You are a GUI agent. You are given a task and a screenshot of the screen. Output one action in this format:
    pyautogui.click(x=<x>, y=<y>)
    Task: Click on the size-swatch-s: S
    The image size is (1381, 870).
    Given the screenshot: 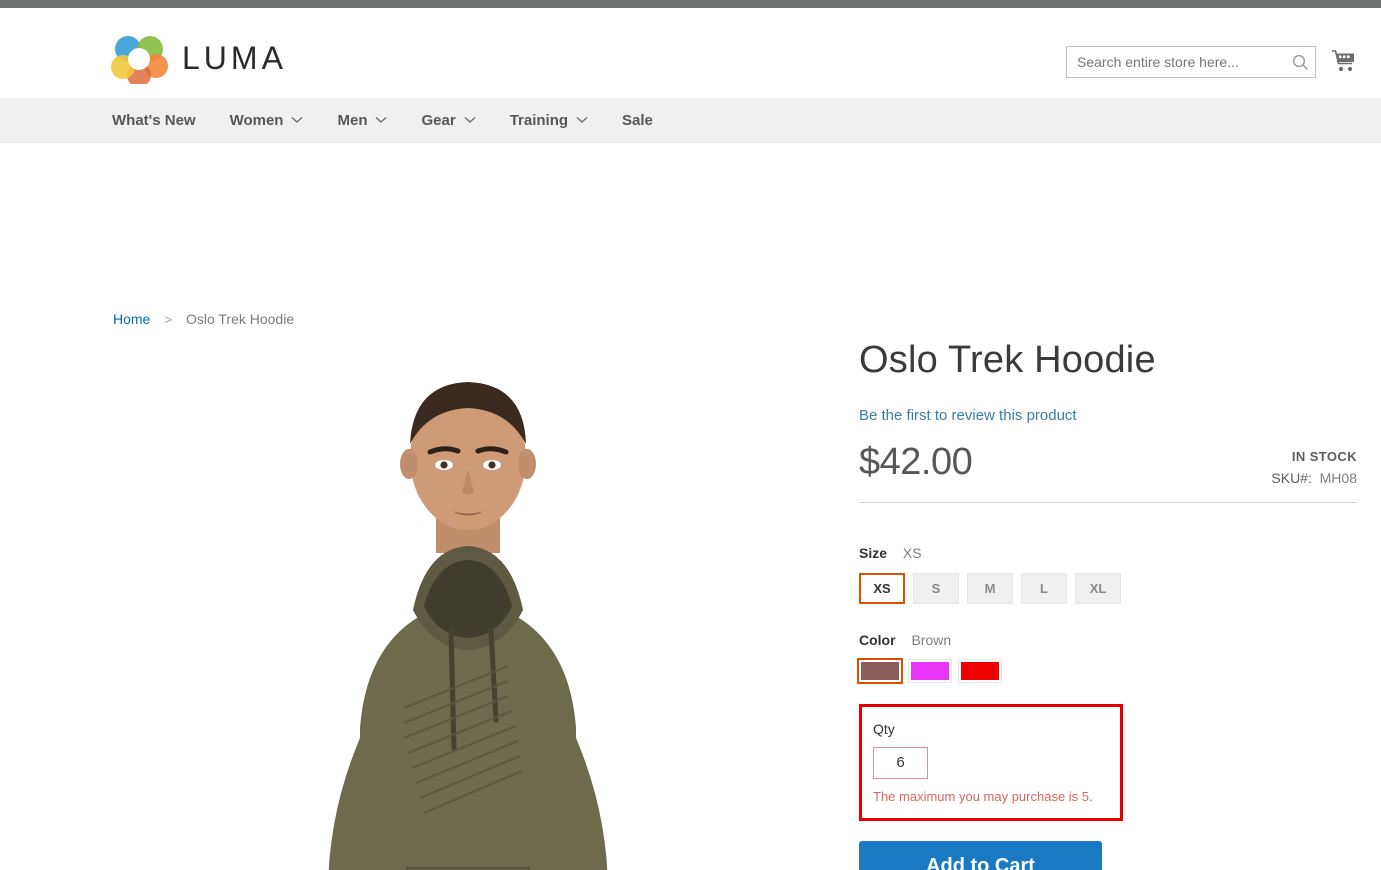 What is the action you would take?
    pyautogui.click(x=936, y=588)
    